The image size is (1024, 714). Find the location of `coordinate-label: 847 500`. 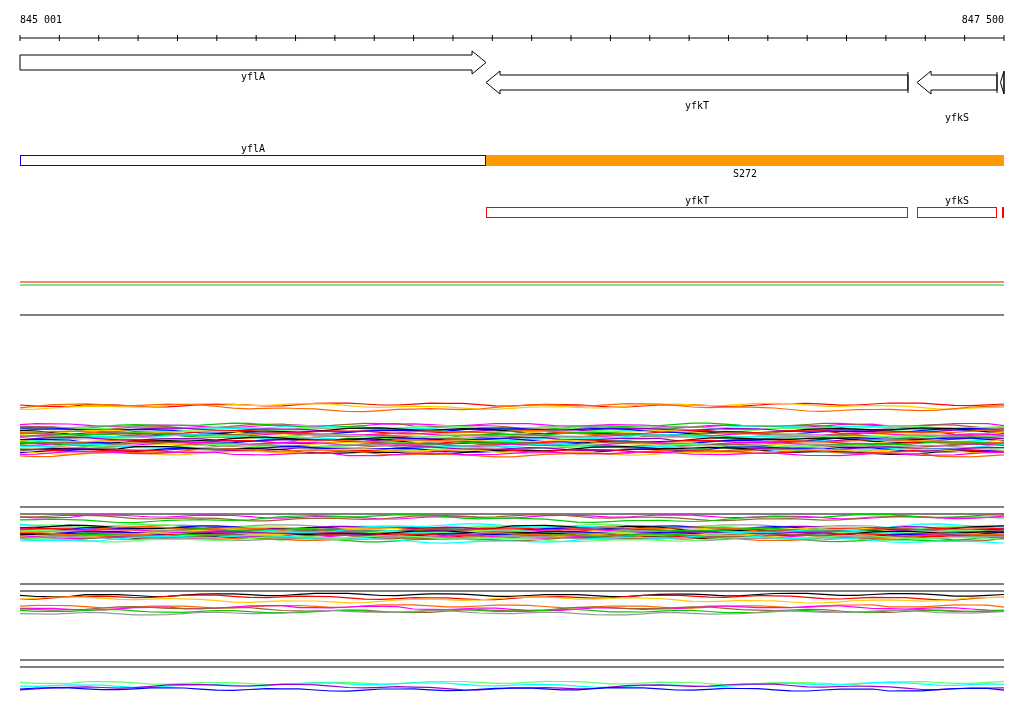

coordinate-label: 847 500 is located at coordinates (982, 19).